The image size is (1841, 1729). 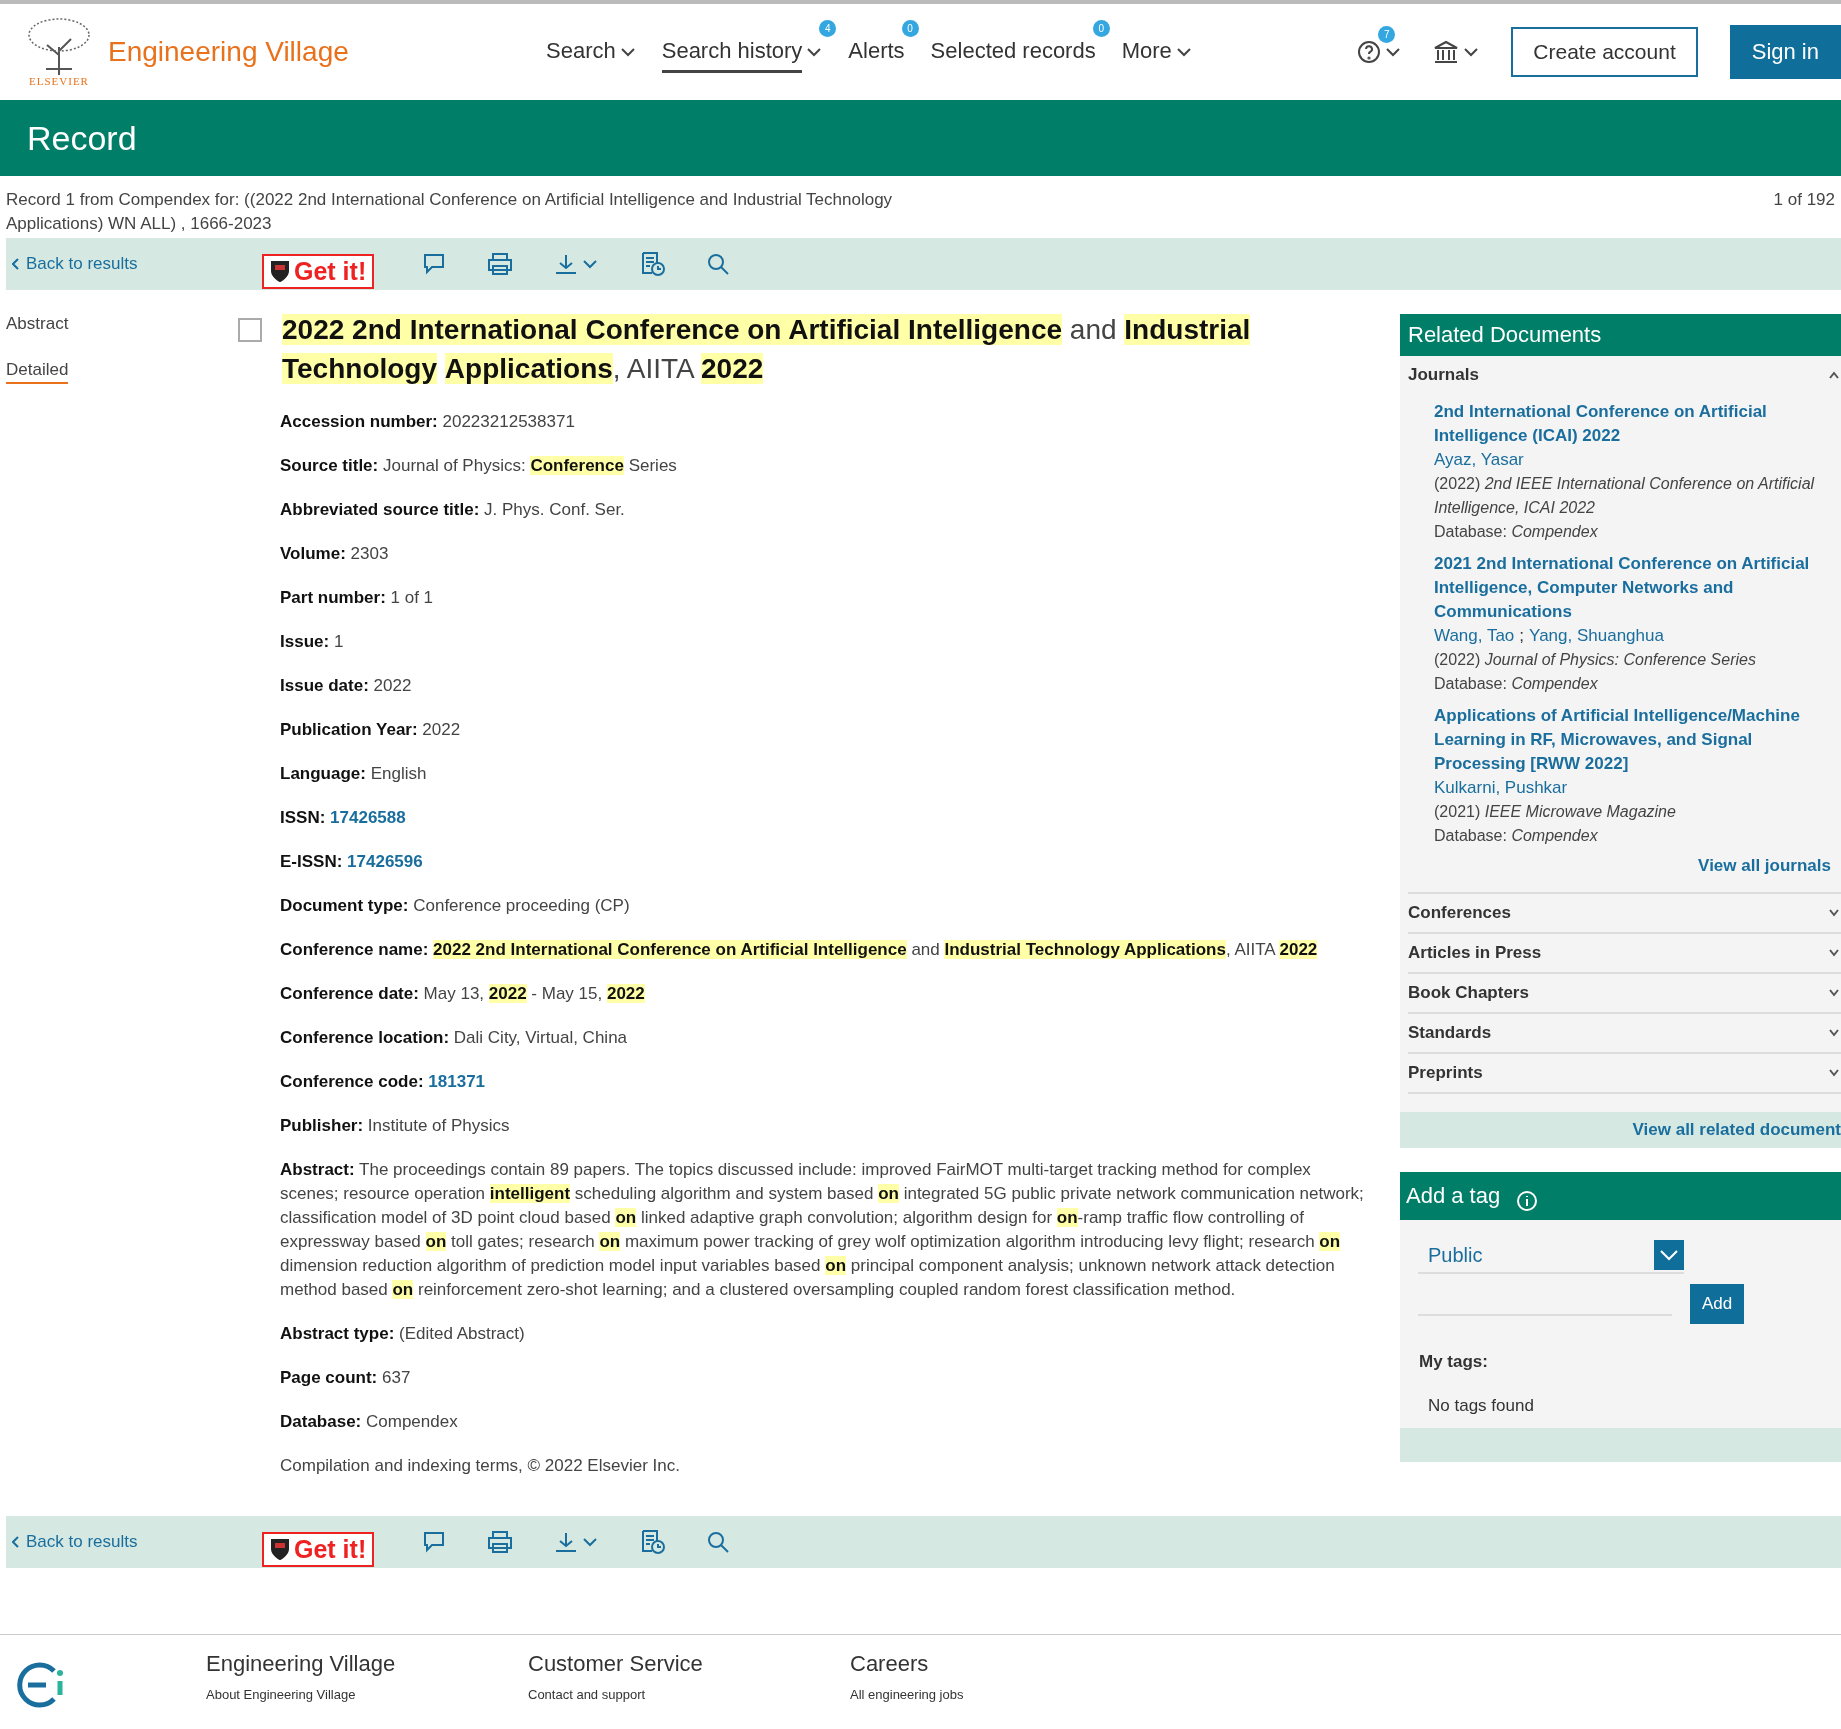 What do you see at coordinates (368, 817) in the screenshot?
I see `field-link: 17426588` at bounding box center [368, 817].